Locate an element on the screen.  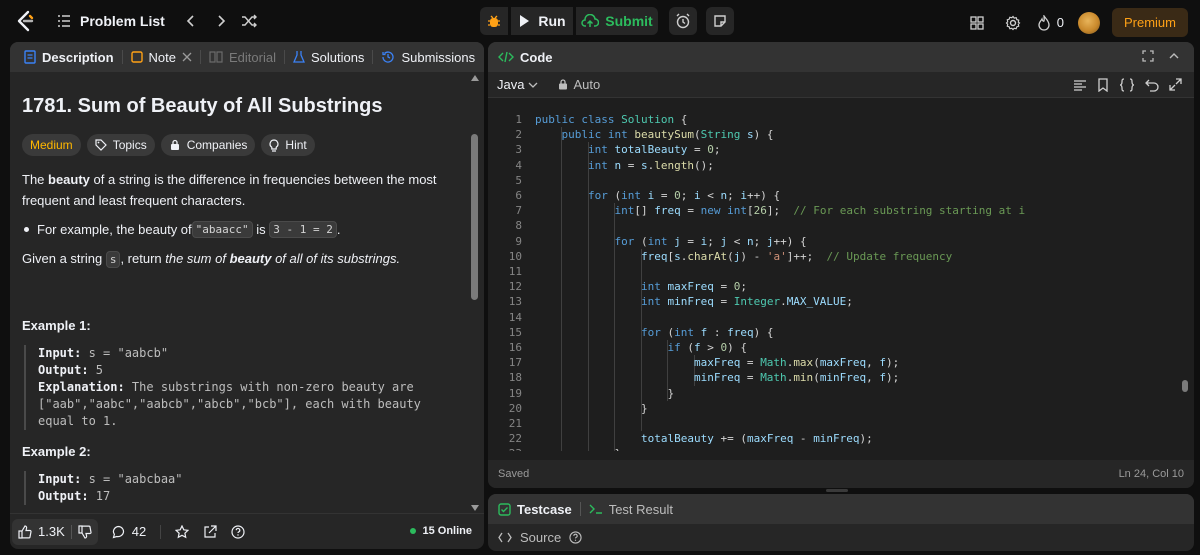
editor-toolbar is located at coordinates (1127, 85).